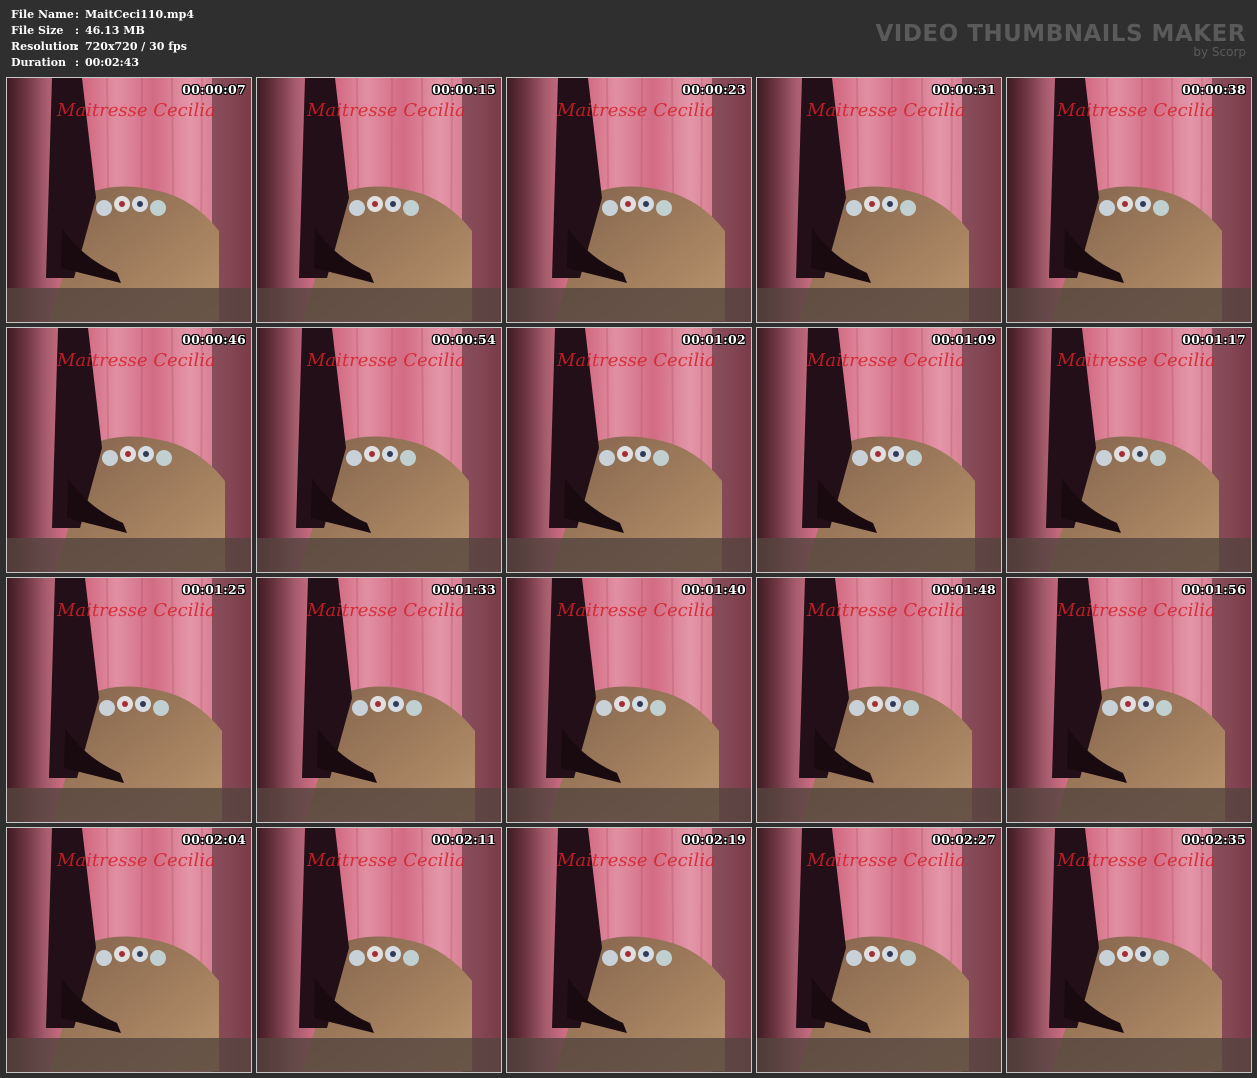 Image resolution: width=1257 pixels, height=1078 pixels. I want to click on timestamp-label: 00:02:35, so click(1214, 839).